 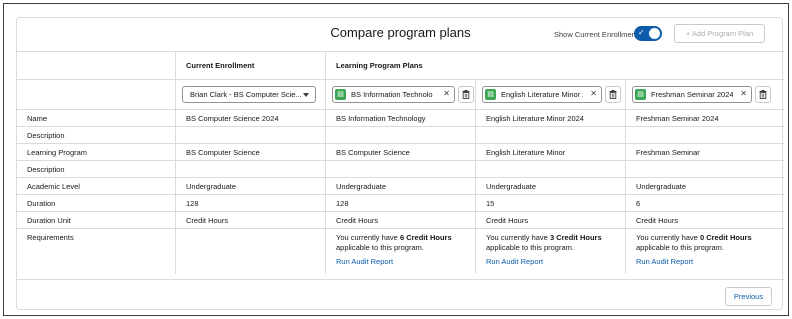 I want to click on credit-hours-value: 6 Credit Hours, so click(x=425, y=237).